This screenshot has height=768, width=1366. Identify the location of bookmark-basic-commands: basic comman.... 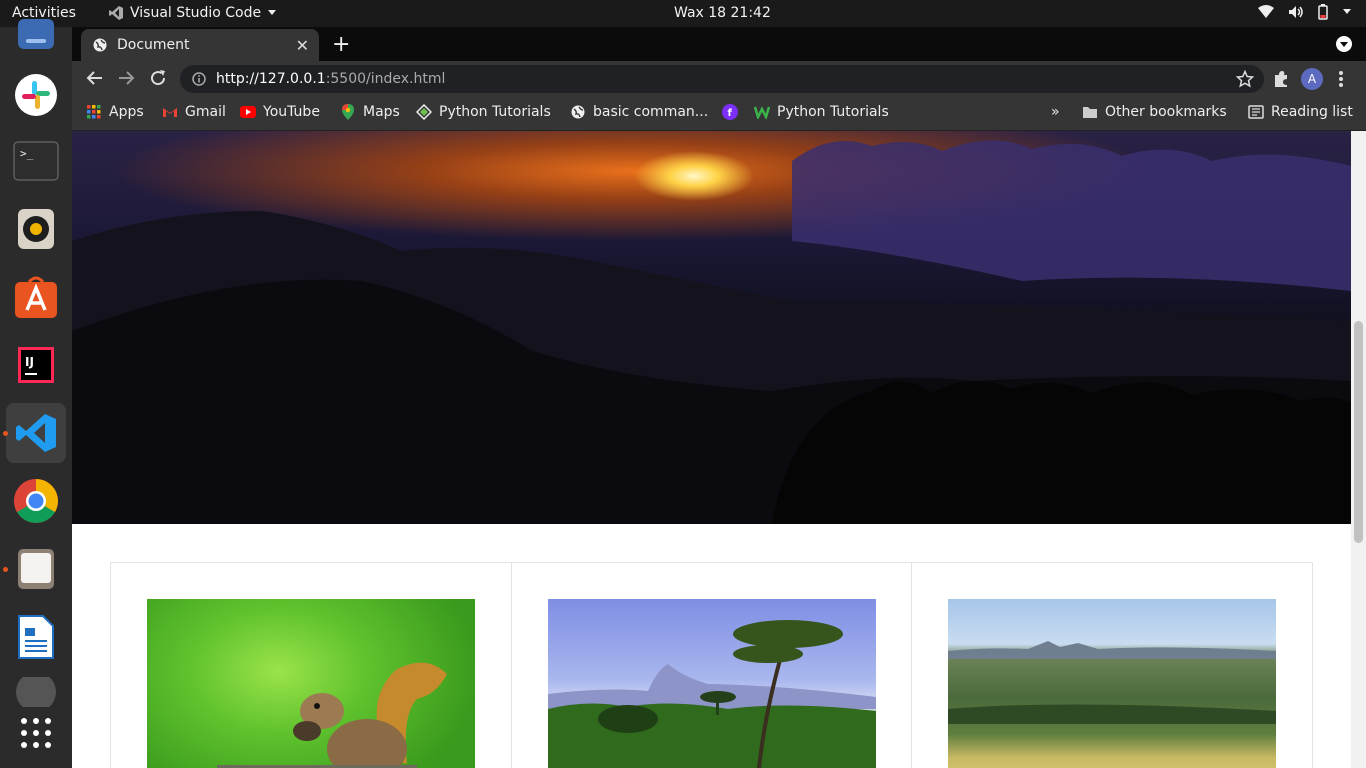
(639, 112).